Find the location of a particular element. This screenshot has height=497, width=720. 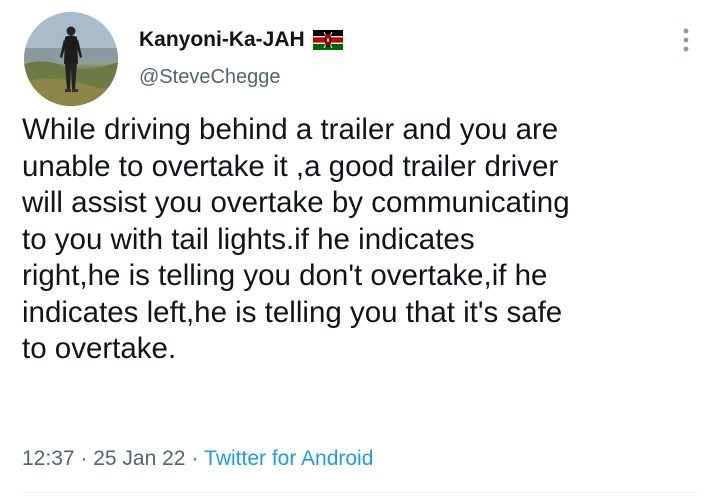

author-name-row: Kanyoni-Ka-JAH is located at coordinates (241, 40).